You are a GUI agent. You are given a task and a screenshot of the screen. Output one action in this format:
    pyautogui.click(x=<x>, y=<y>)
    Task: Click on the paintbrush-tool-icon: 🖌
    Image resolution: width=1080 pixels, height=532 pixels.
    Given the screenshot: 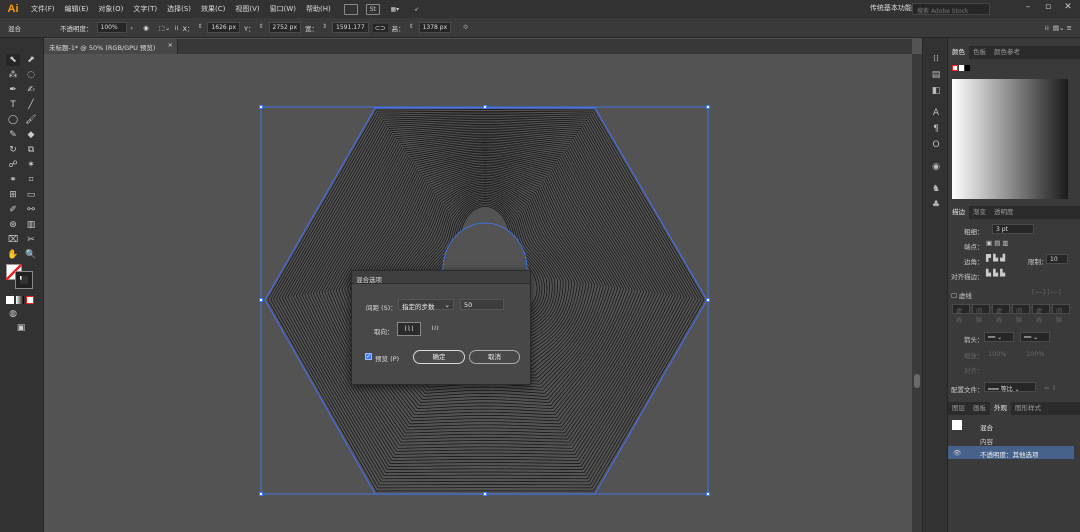 What is the action you would take?
    pyautogui.click(x=31, y=120)
    